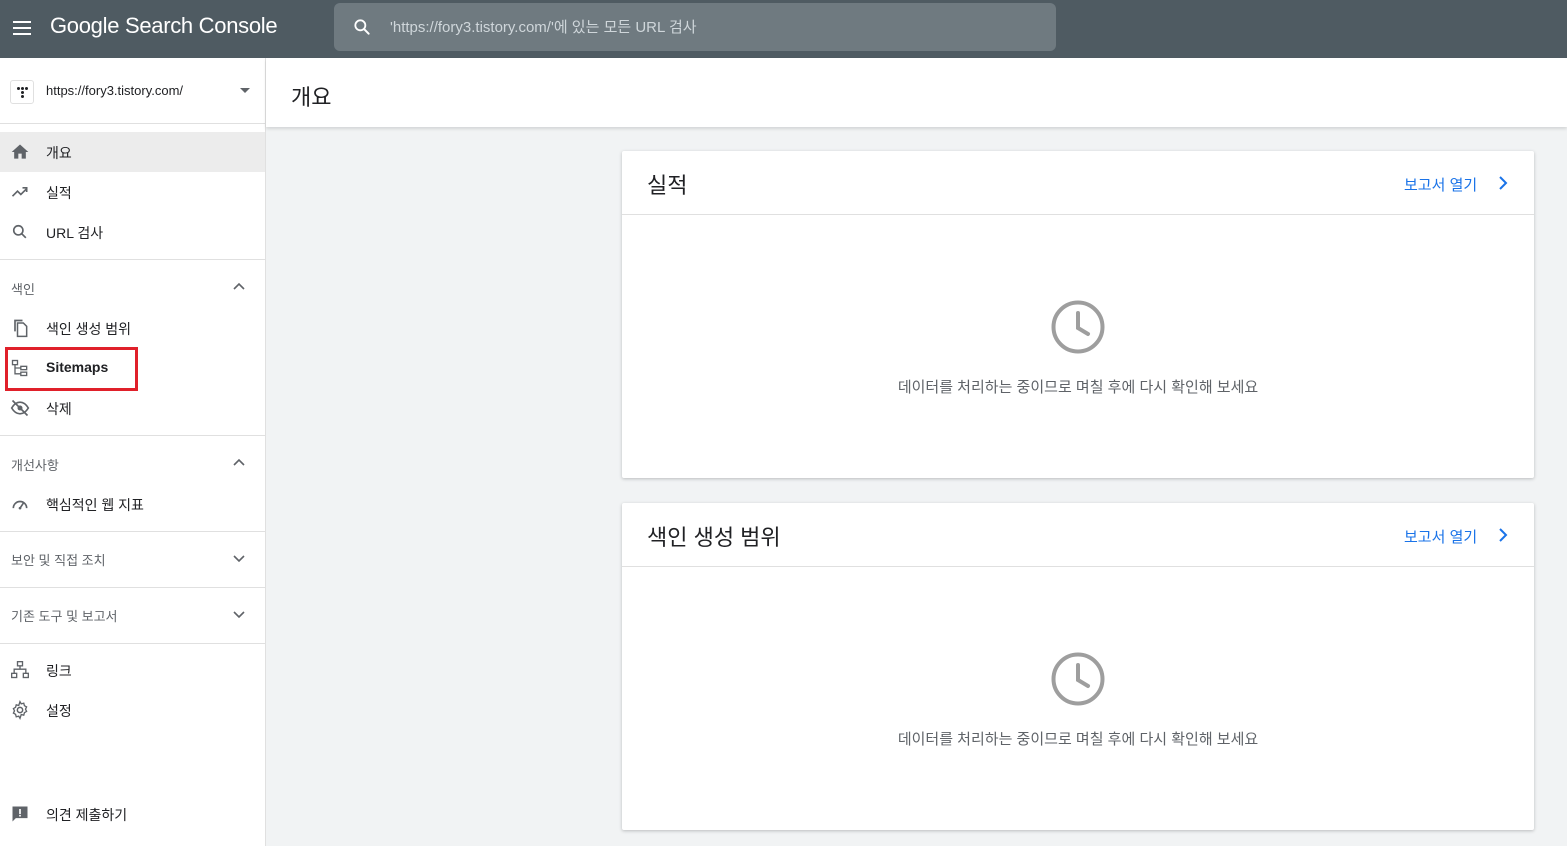 The width and height of the screenshot is (1567, 846). What do you see at coordinates (132, 408) in the screenshot?
I see `sidebar-item-removals: 삭제` at bounding box center [132, 408].